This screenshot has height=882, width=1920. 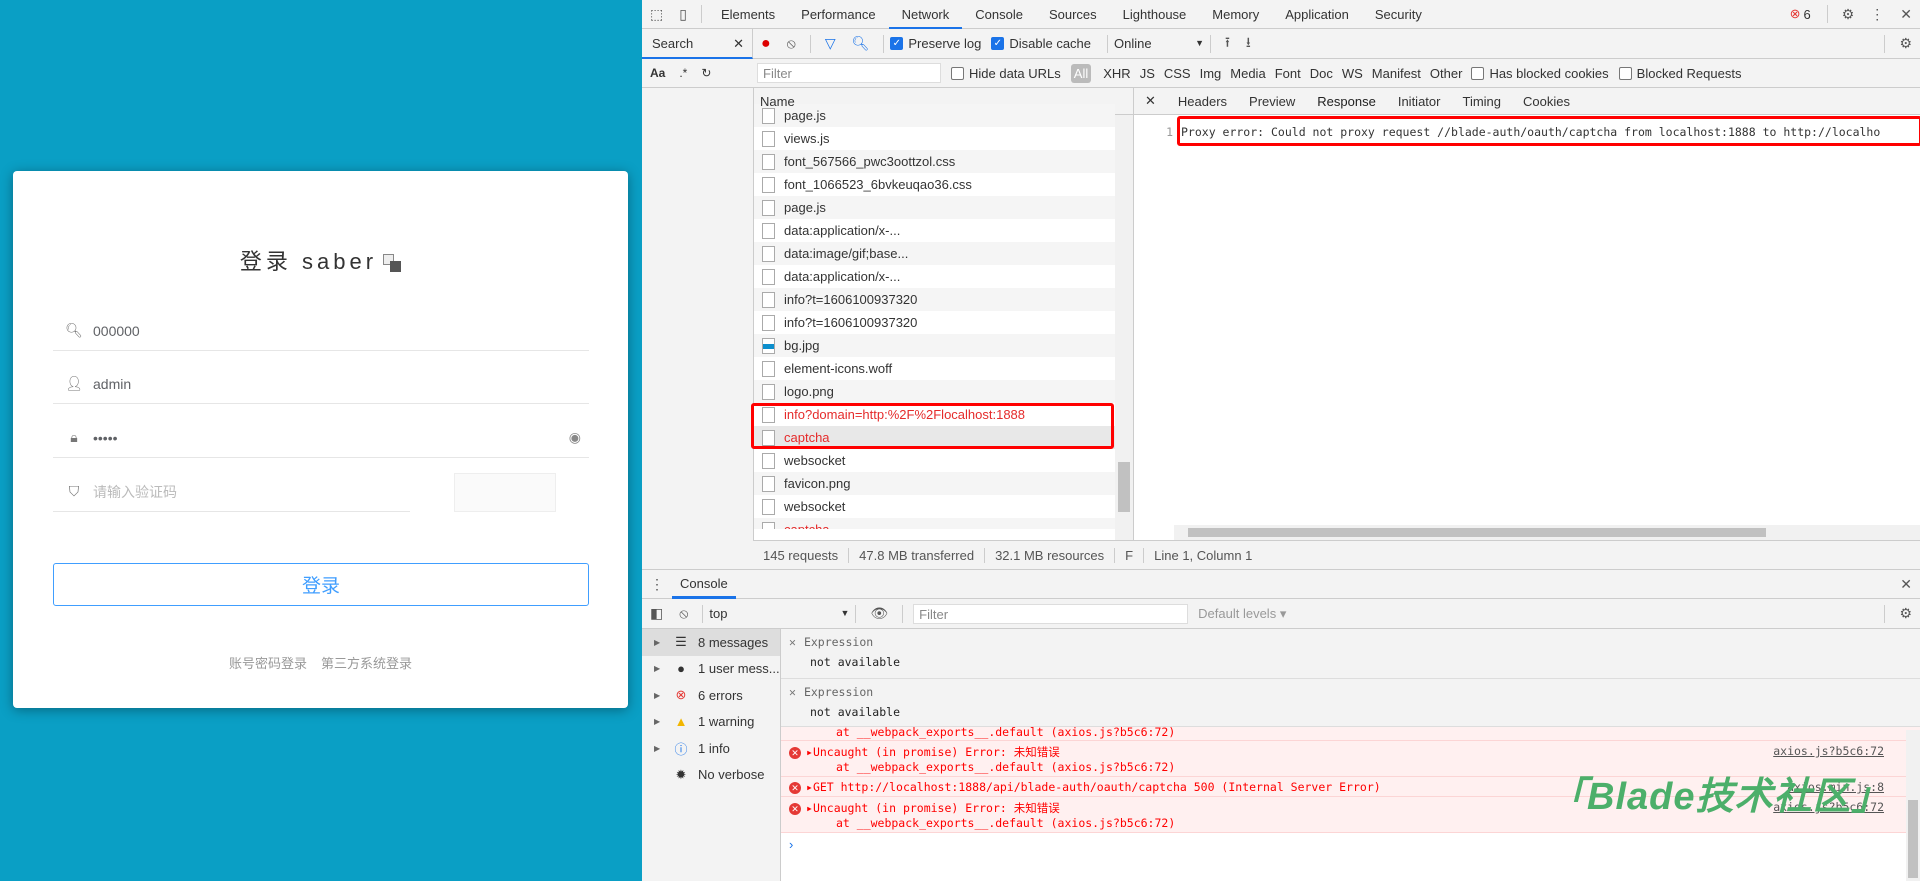 What do you see at coordinates (1211, 73) in the screenshot?
I see `type-filter-img: Img` at bounding box center [1211, 73].